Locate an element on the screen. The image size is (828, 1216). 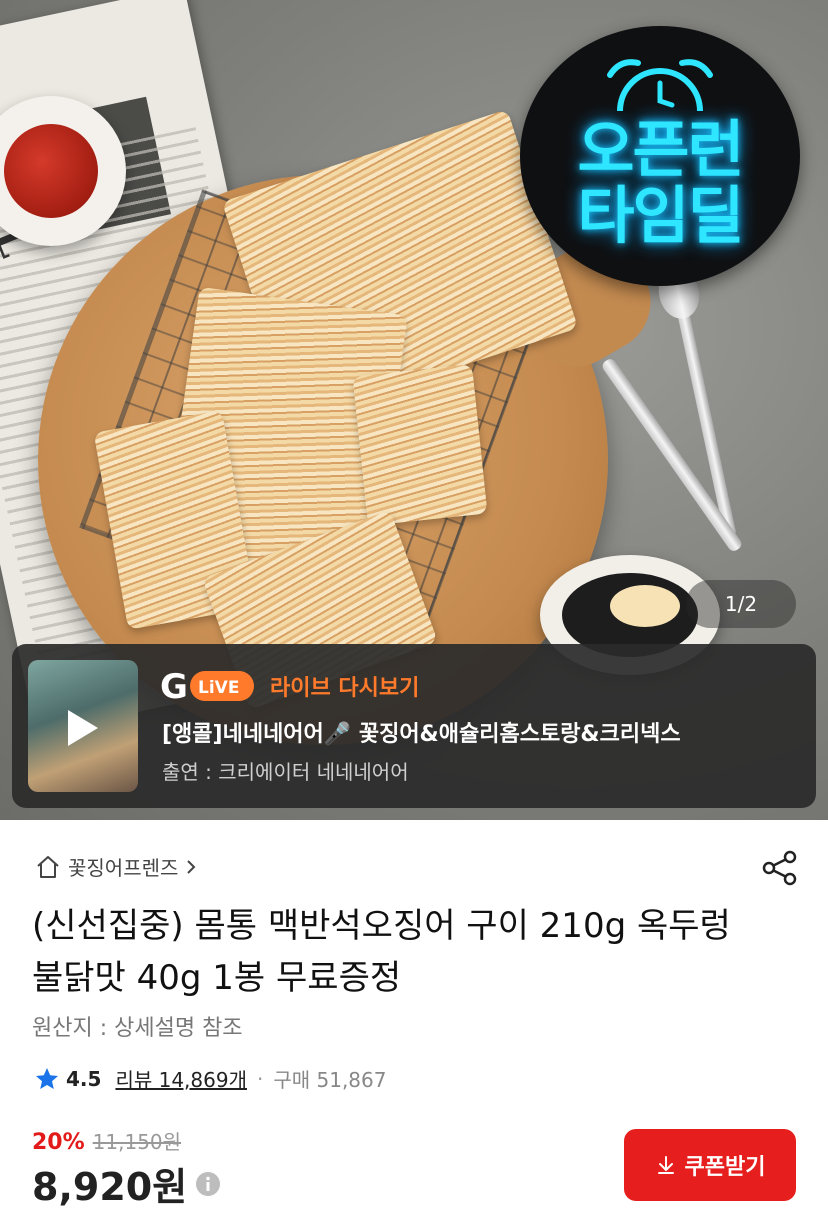
star-icon is located at coordinates (47, 1078).